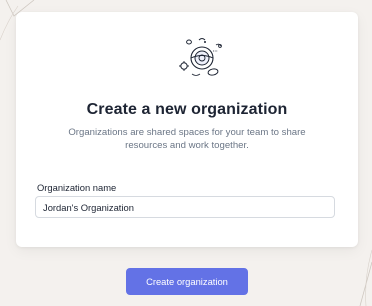 Image resolution: width=372 pixels, height=306 pixels. What do you see at coordinates (187, 281) in the screenshot?
I see `create-organization-button: Create organization` at bounding box center [187, 281].